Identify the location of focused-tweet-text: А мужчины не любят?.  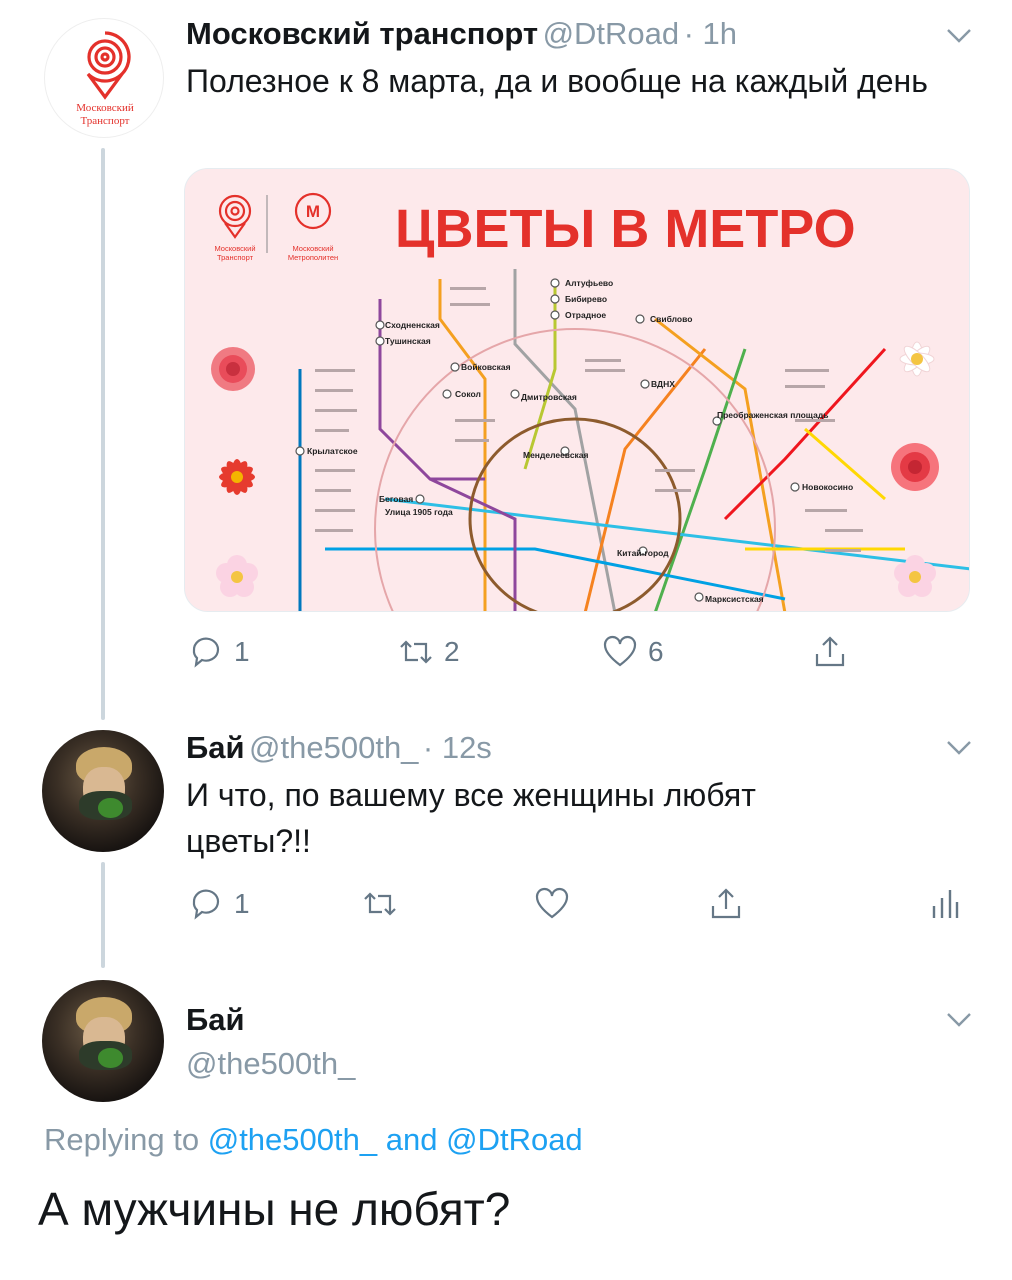
(274, 1209).